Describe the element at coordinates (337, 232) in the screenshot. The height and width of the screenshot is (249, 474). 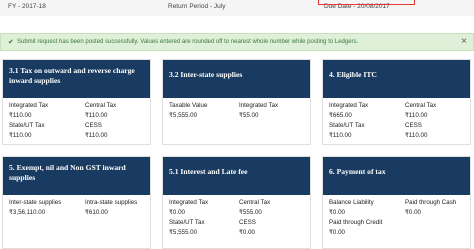
I see `value-paid-through-credit: ₹0.00` at that location.